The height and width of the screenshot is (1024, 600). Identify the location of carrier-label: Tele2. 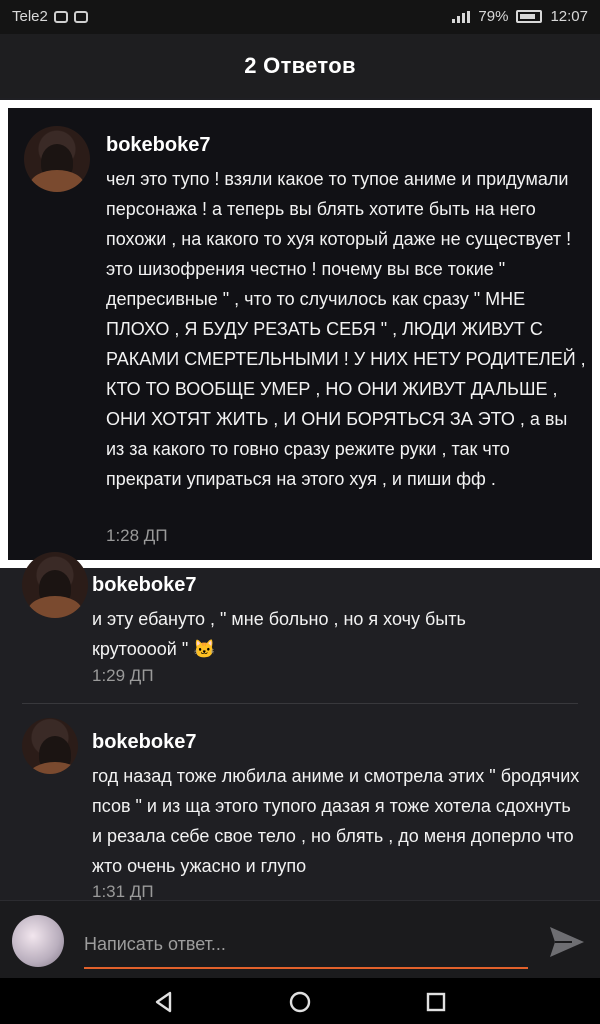
(30, 16).